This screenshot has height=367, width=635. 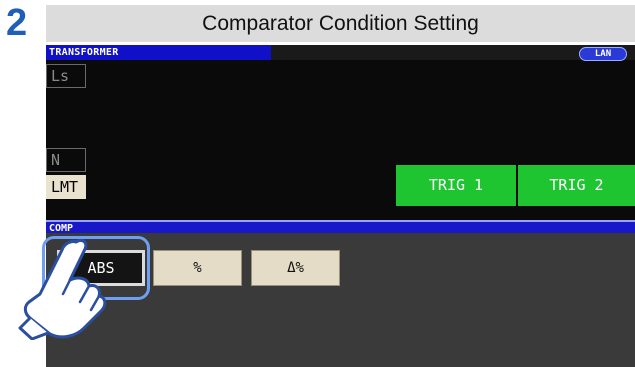 I want to click on pointing-hand-icon, so click(x=62, y=289).